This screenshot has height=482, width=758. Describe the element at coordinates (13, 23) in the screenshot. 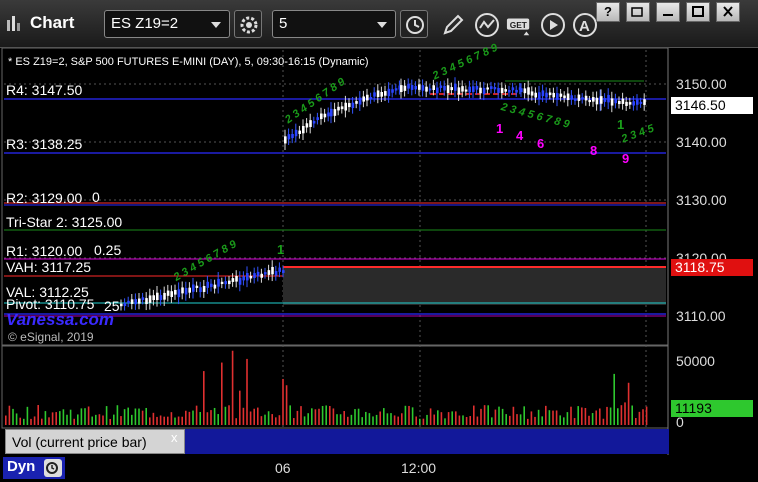

I see `chart-window-icon` at that location.